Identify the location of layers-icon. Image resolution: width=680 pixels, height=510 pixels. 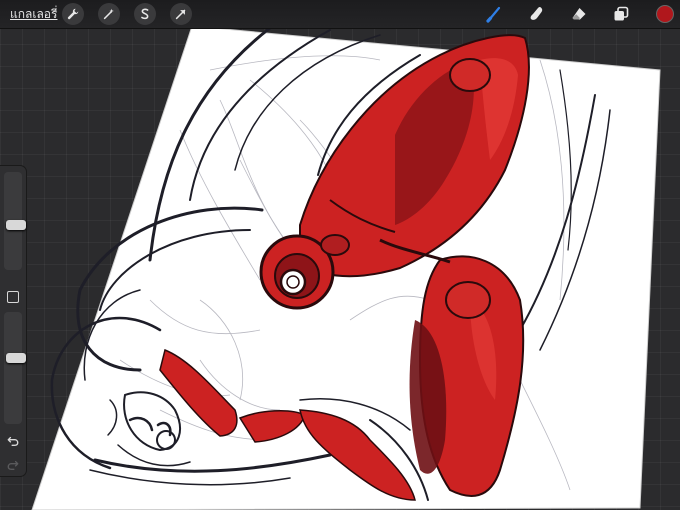
(621, 13).